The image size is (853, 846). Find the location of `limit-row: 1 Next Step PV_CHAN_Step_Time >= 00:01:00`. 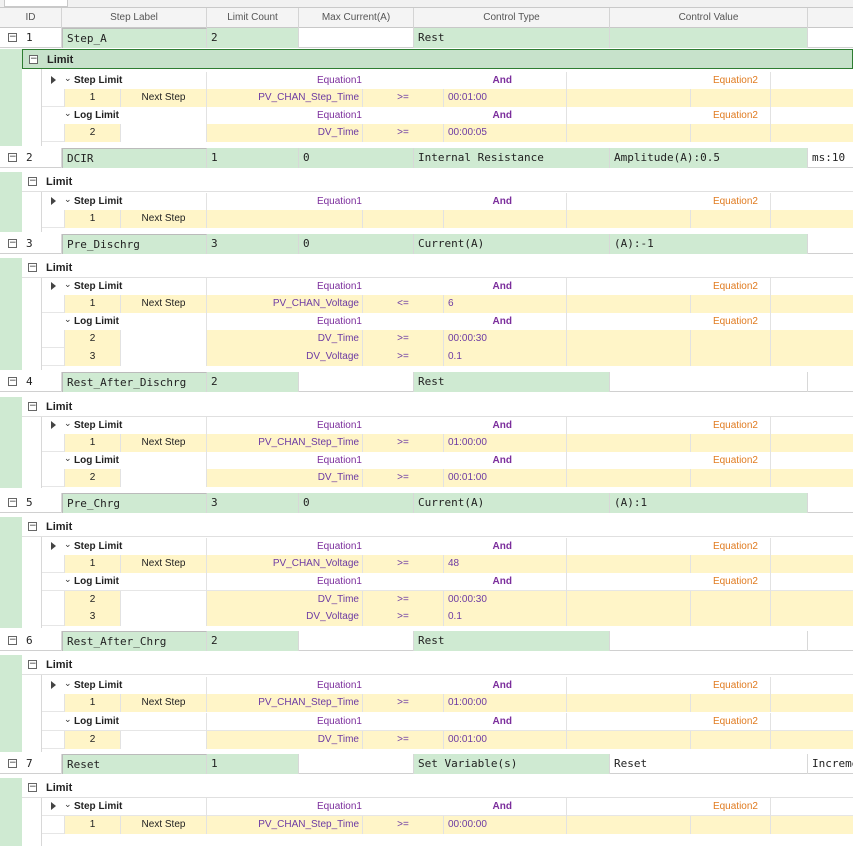

limit-row: 1 Next Step PV_CHAN_Step_Time >= 00:01:00 is located at coordinates (447, 98).